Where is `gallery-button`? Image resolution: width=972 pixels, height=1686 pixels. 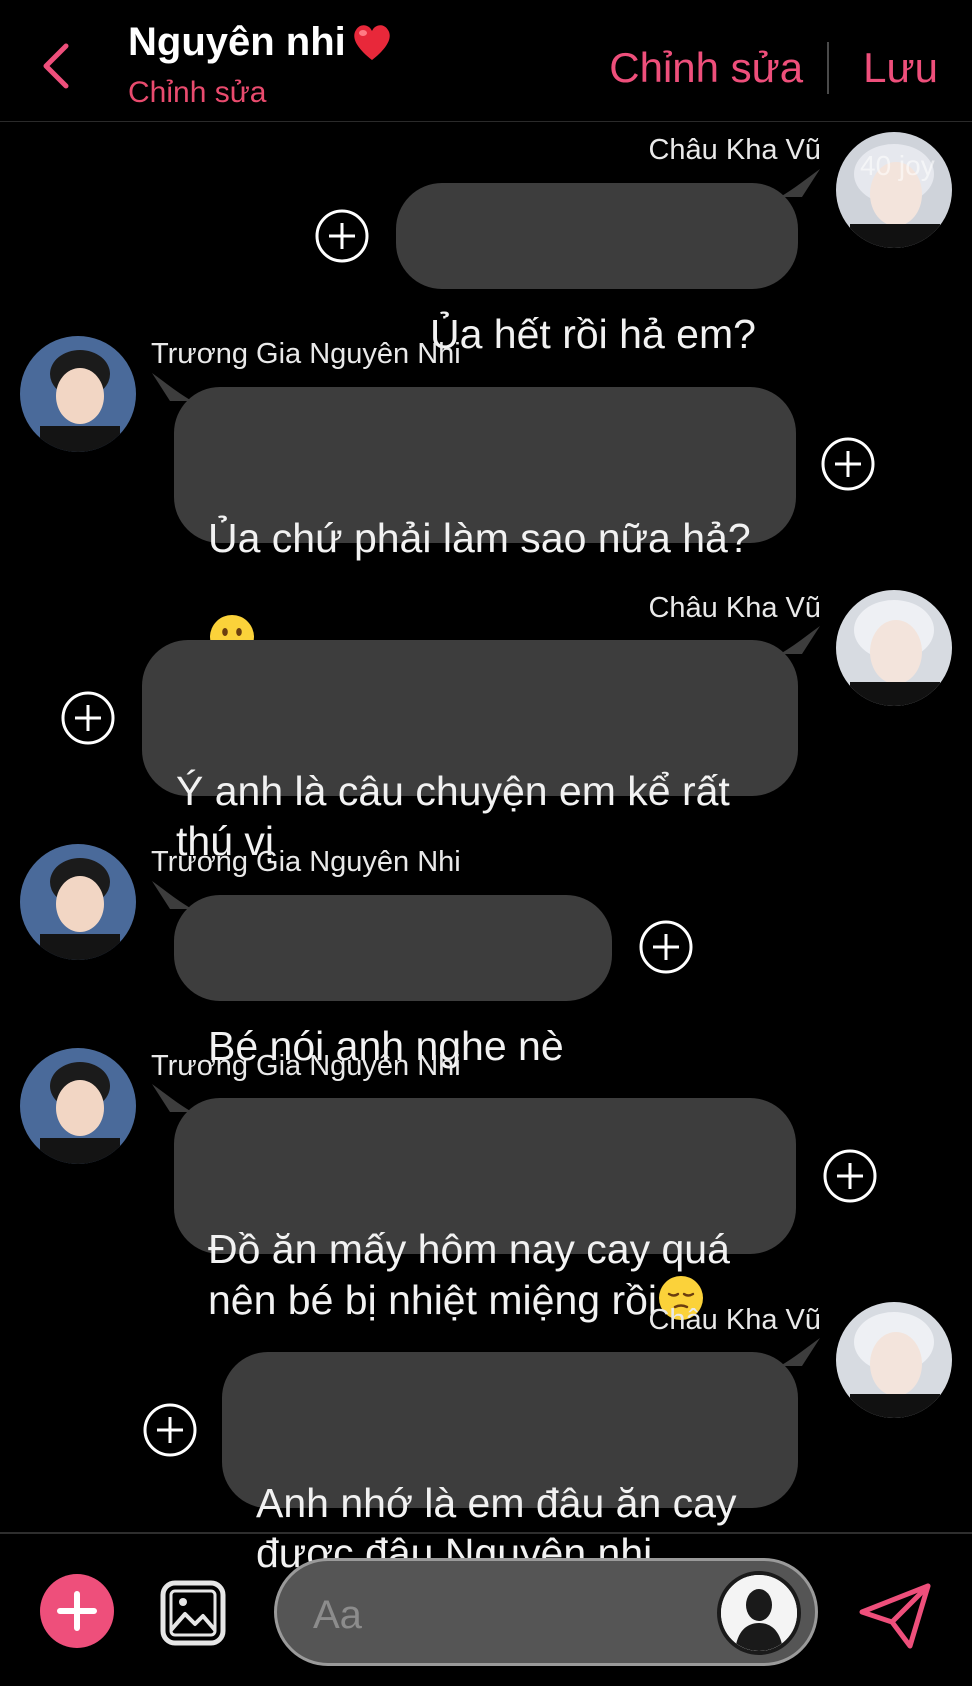
gallery-button is located at coordinates (193, 1613).